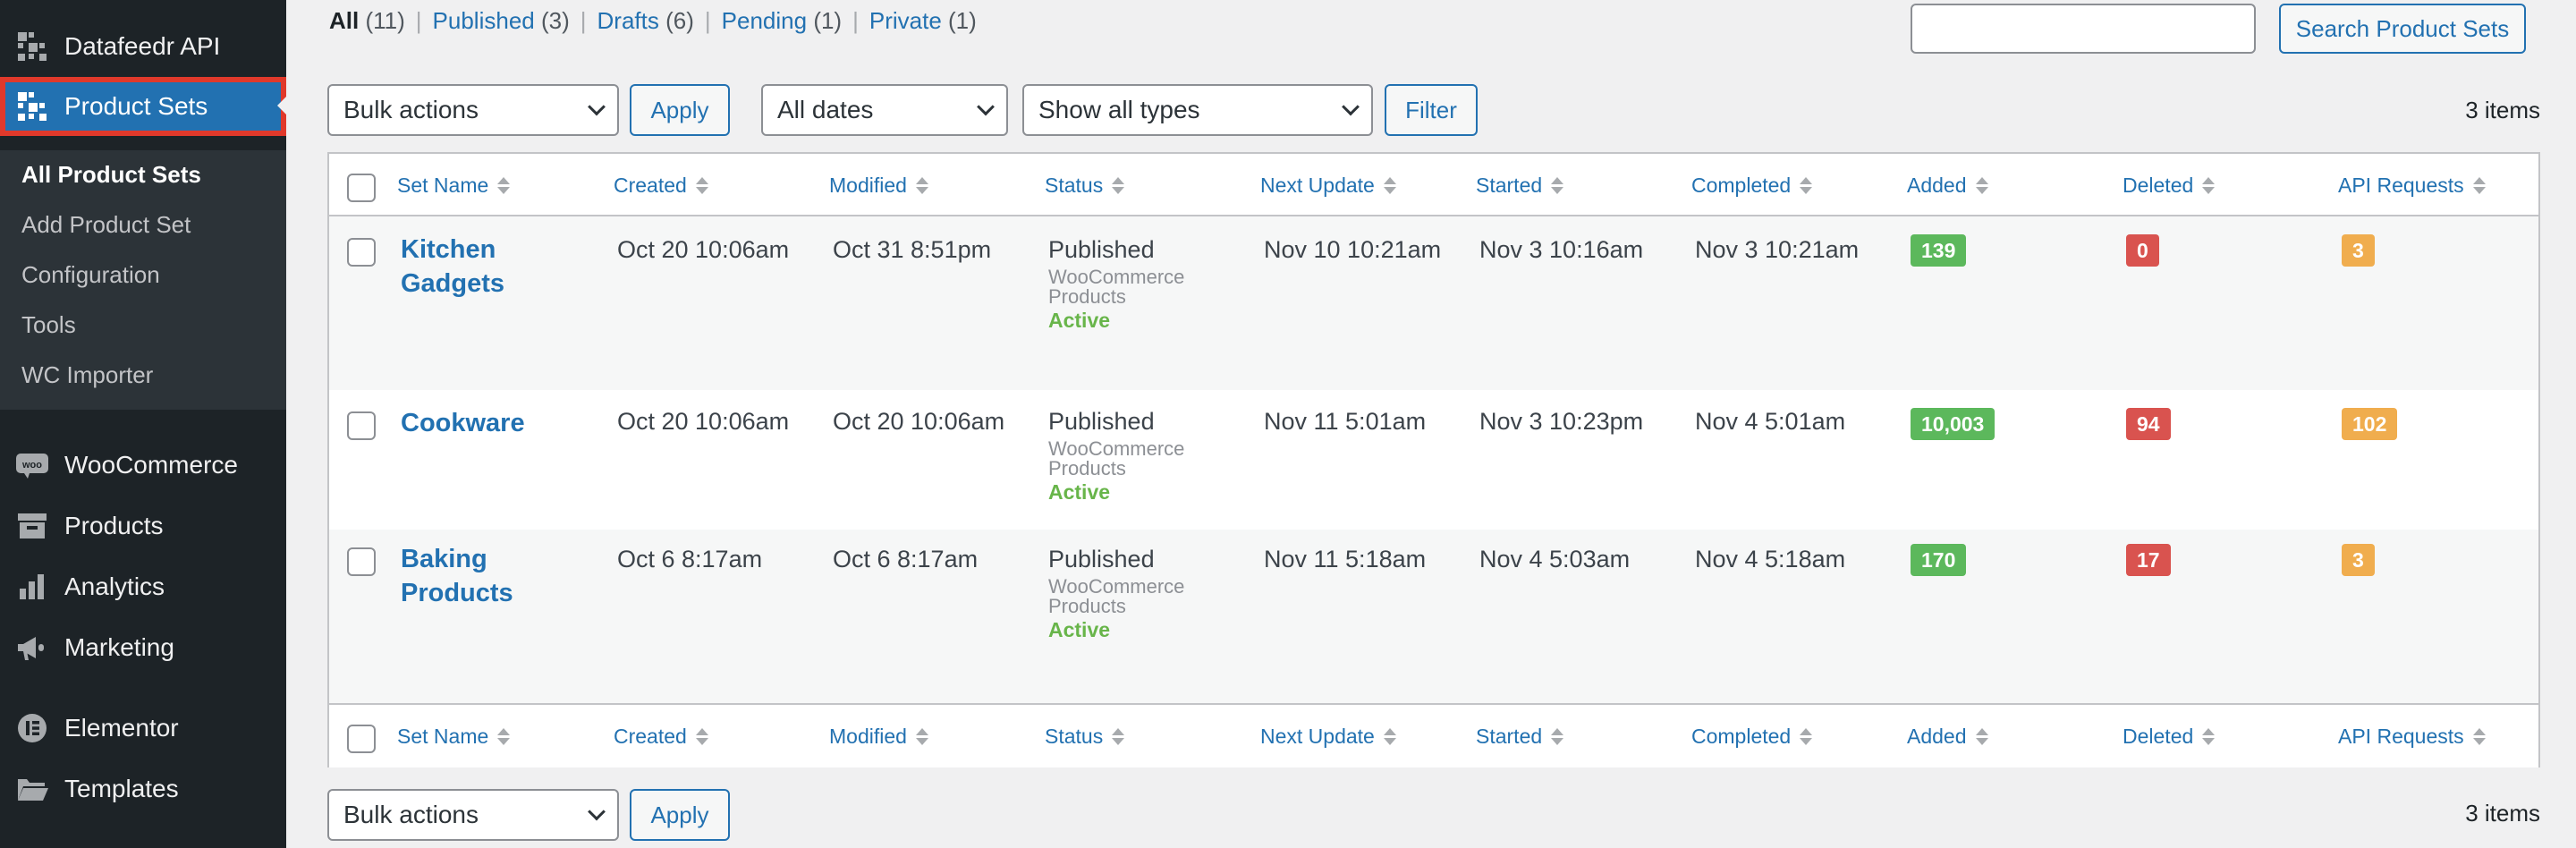  I want to click on column-header-set-name: Set Name, so click(454, 185).